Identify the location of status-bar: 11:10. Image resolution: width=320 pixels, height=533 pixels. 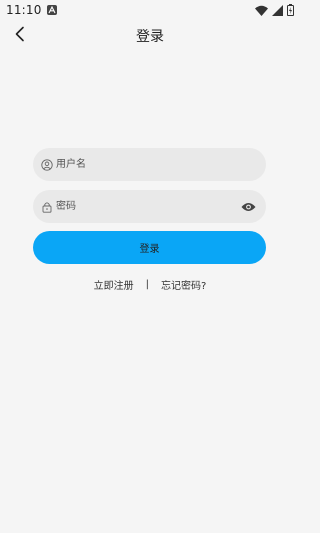
(150, 10).